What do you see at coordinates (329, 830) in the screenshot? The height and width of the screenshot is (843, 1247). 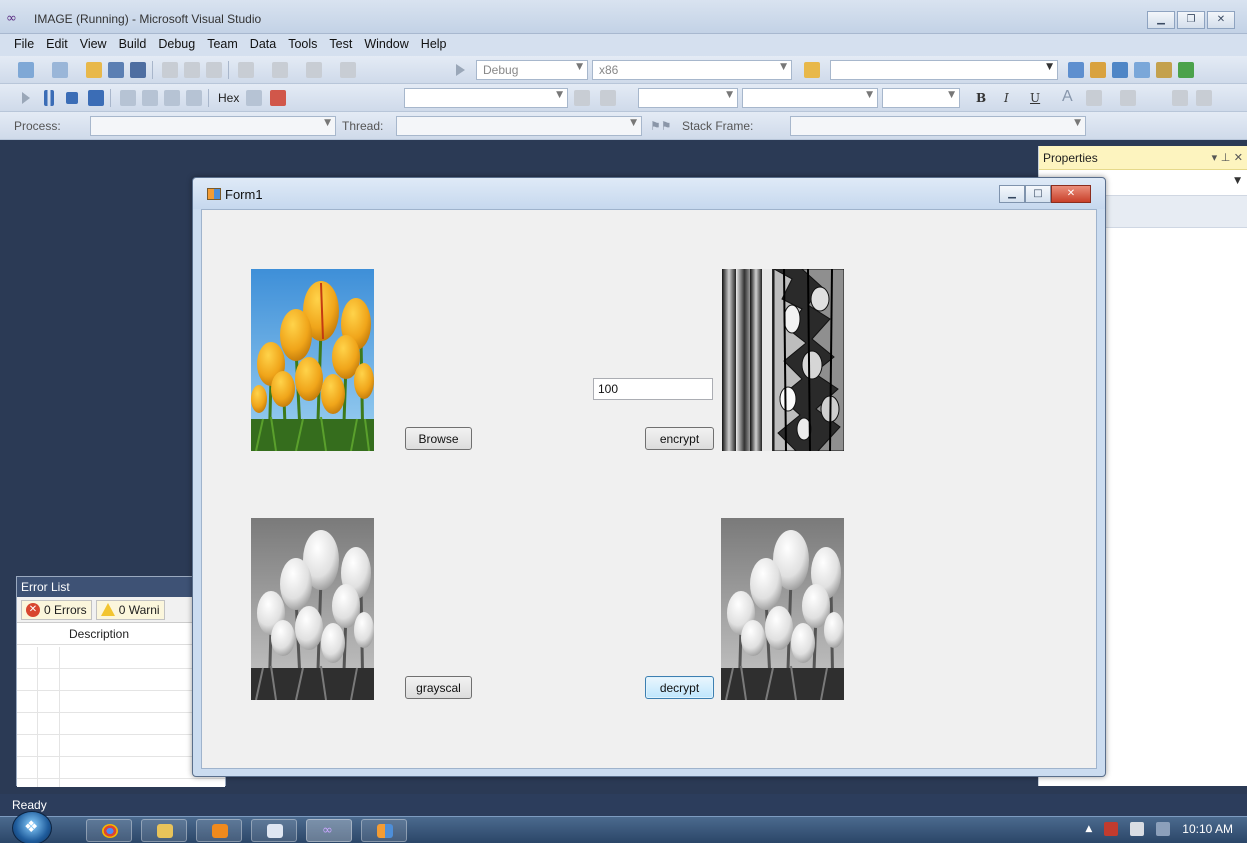 I see `taskbar-visual-studio: ∞` at bounding box center [329, 830].